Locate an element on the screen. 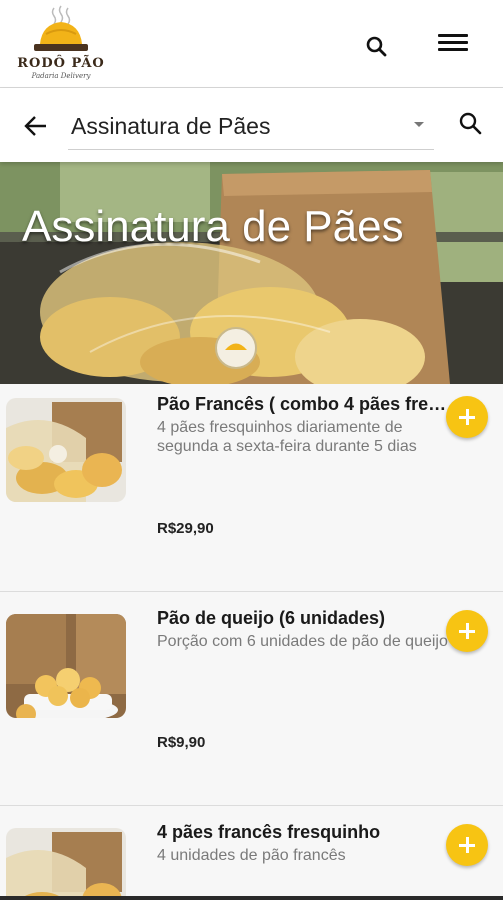 This screenshot has height=900, width=503. product-name: Pão Francês ( combo 4 pães fresquinhos ) is located at coordinates (302, 404).